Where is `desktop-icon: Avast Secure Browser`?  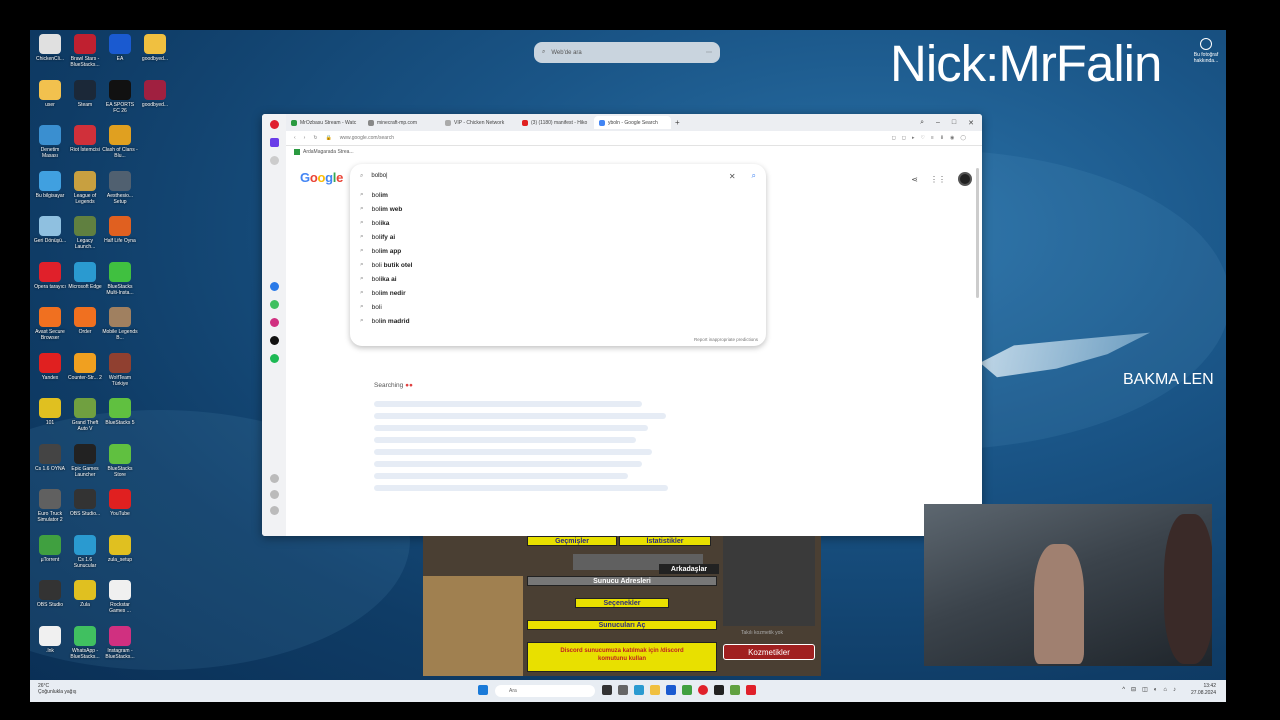 desktop-icon: Avast Secure Browser is located at coordinates (50, 324).